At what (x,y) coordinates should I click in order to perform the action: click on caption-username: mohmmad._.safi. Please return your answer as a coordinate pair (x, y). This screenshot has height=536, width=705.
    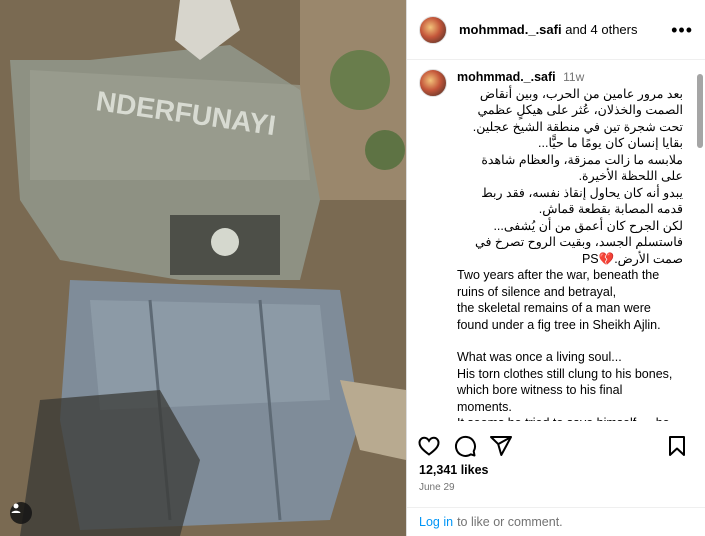
    Looking at the image, I should click on (506, 77).